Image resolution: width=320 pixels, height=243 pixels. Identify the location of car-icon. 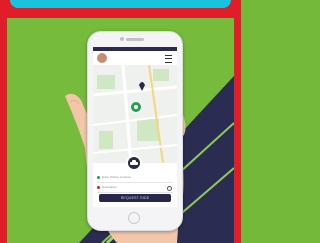
(134, 162).